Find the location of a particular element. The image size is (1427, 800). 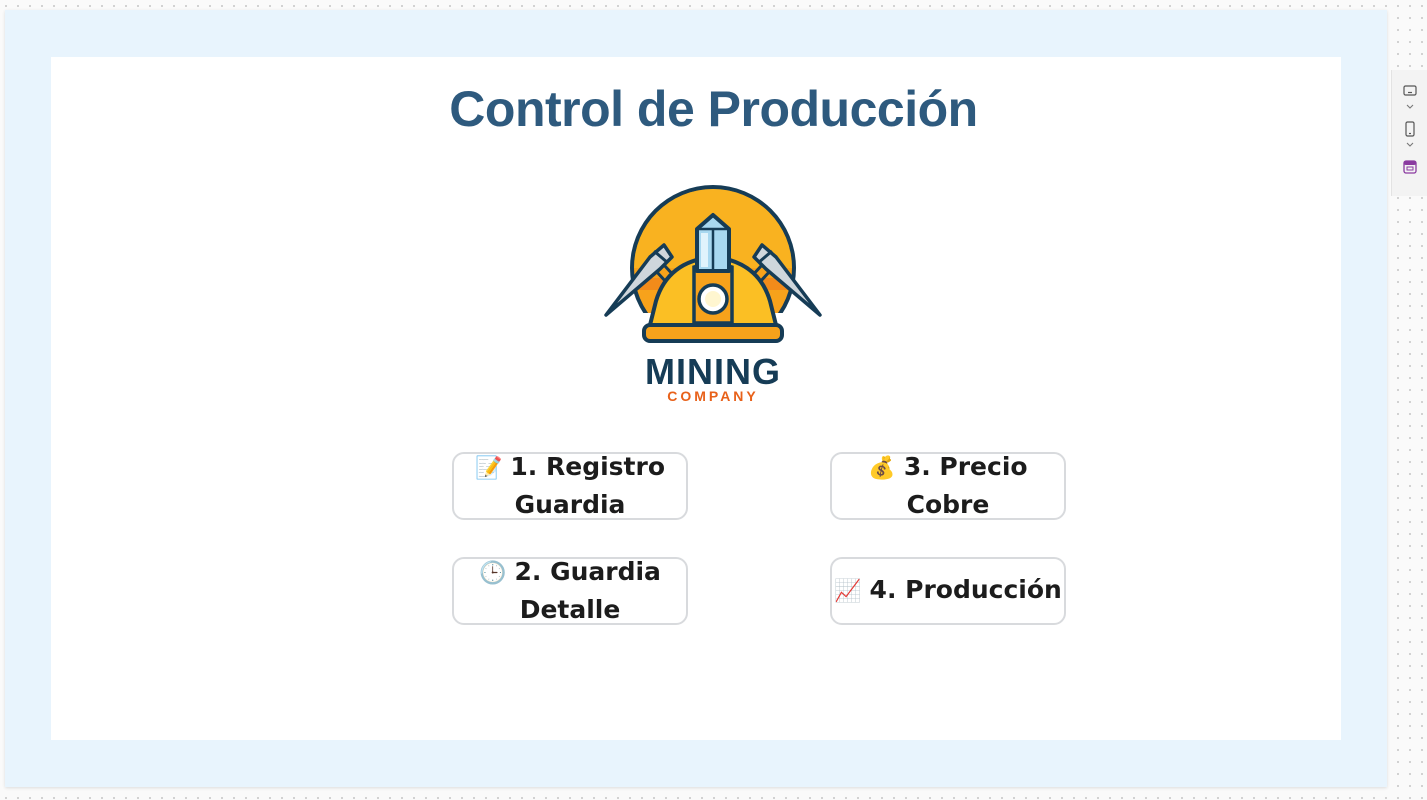

produccion-label: 4. Producción is located at coordinates (965, 589).